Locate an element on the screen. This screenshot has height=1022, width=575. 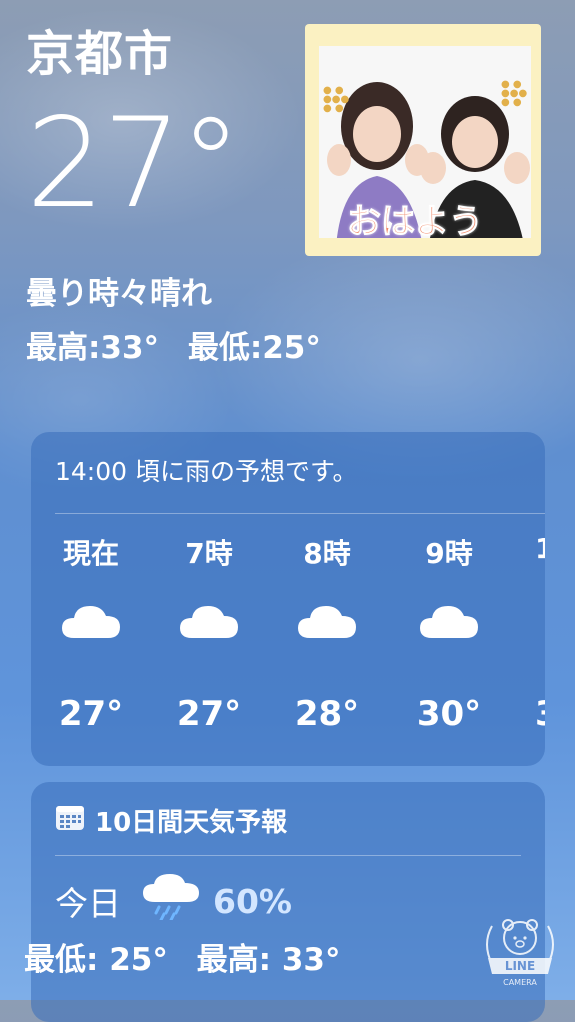
badge-camera-text: CAMERA is located at coordinates (520, 982).